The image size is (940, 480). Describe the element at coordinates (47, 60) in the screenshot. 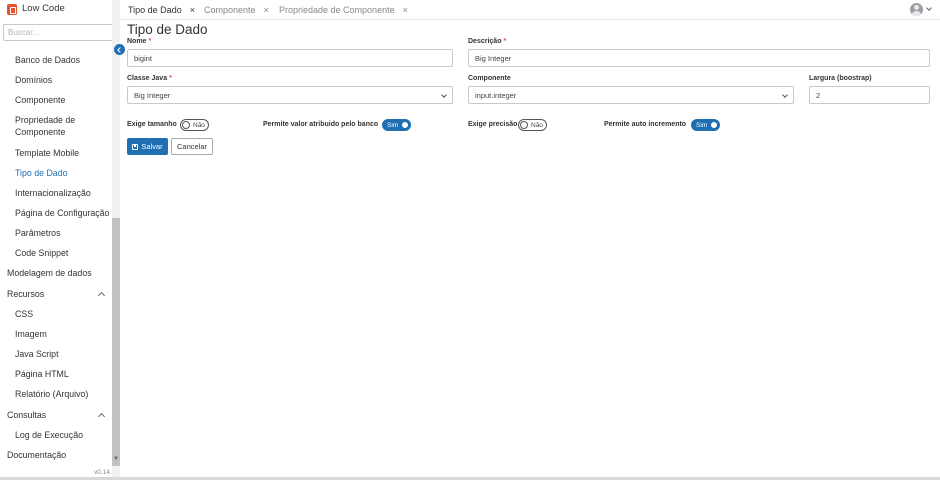

I see `sidebar-item-banco-de-dados: Banco de Dados` at that location.